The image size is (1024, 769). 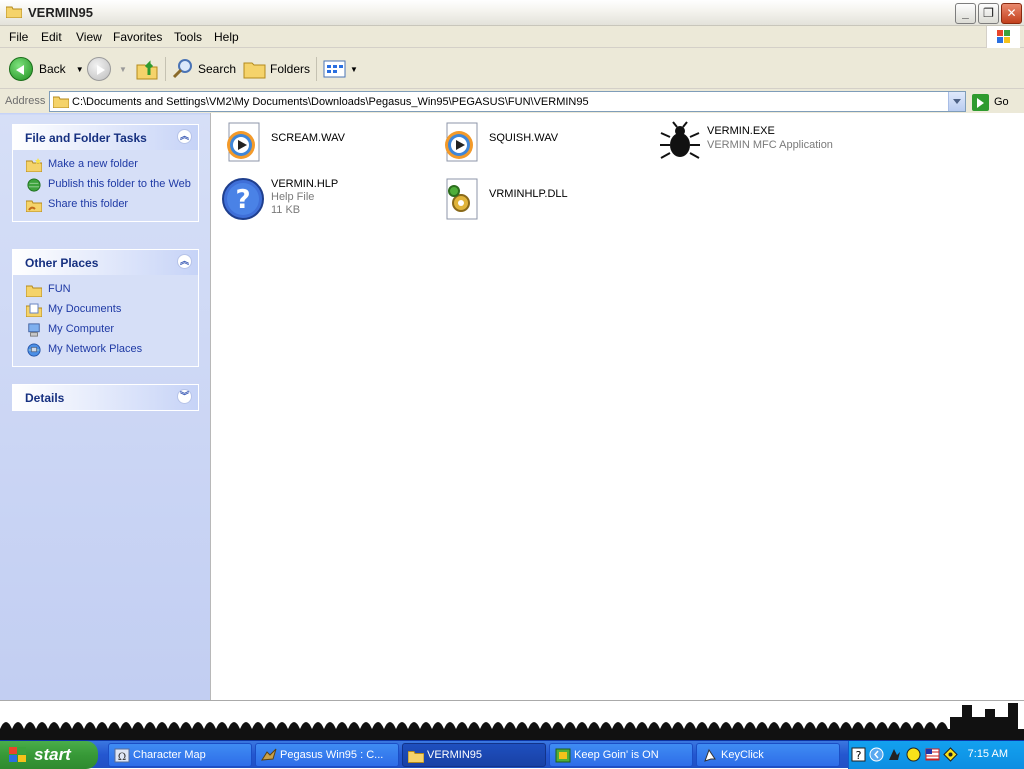 What do you see at coordinates (59, 289) in the screenshot?
I see `place-label: FUN` at bounding box center [59, 289].